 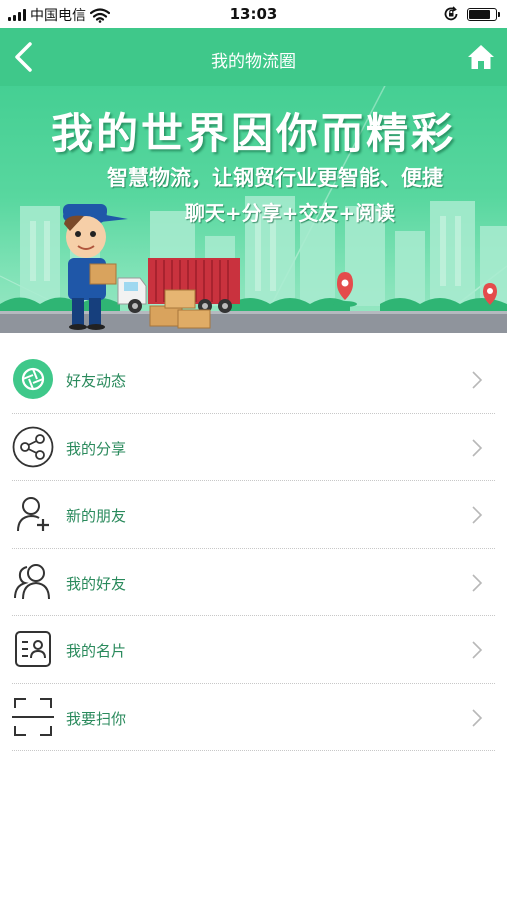 I want to click on status-bar: 中国电信 13:03, so click(x=253, y=14).